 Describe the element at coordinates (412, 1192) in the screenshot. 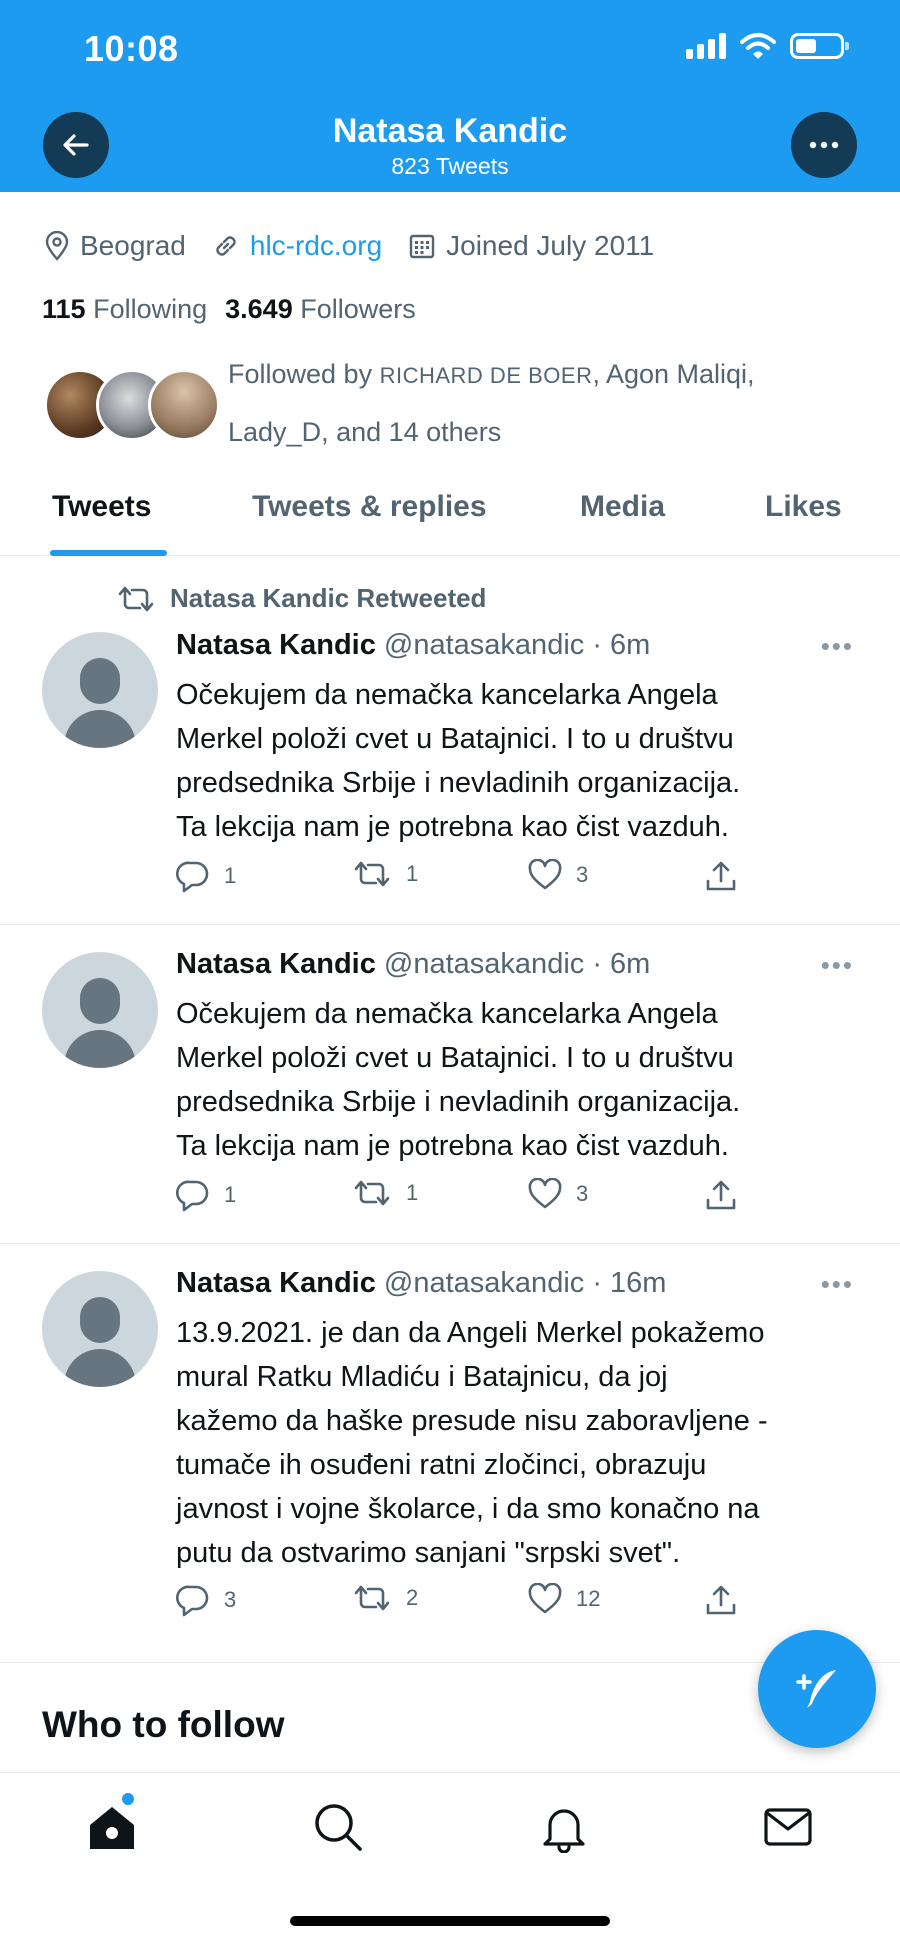

I see `retweet-count: 1` at that location.